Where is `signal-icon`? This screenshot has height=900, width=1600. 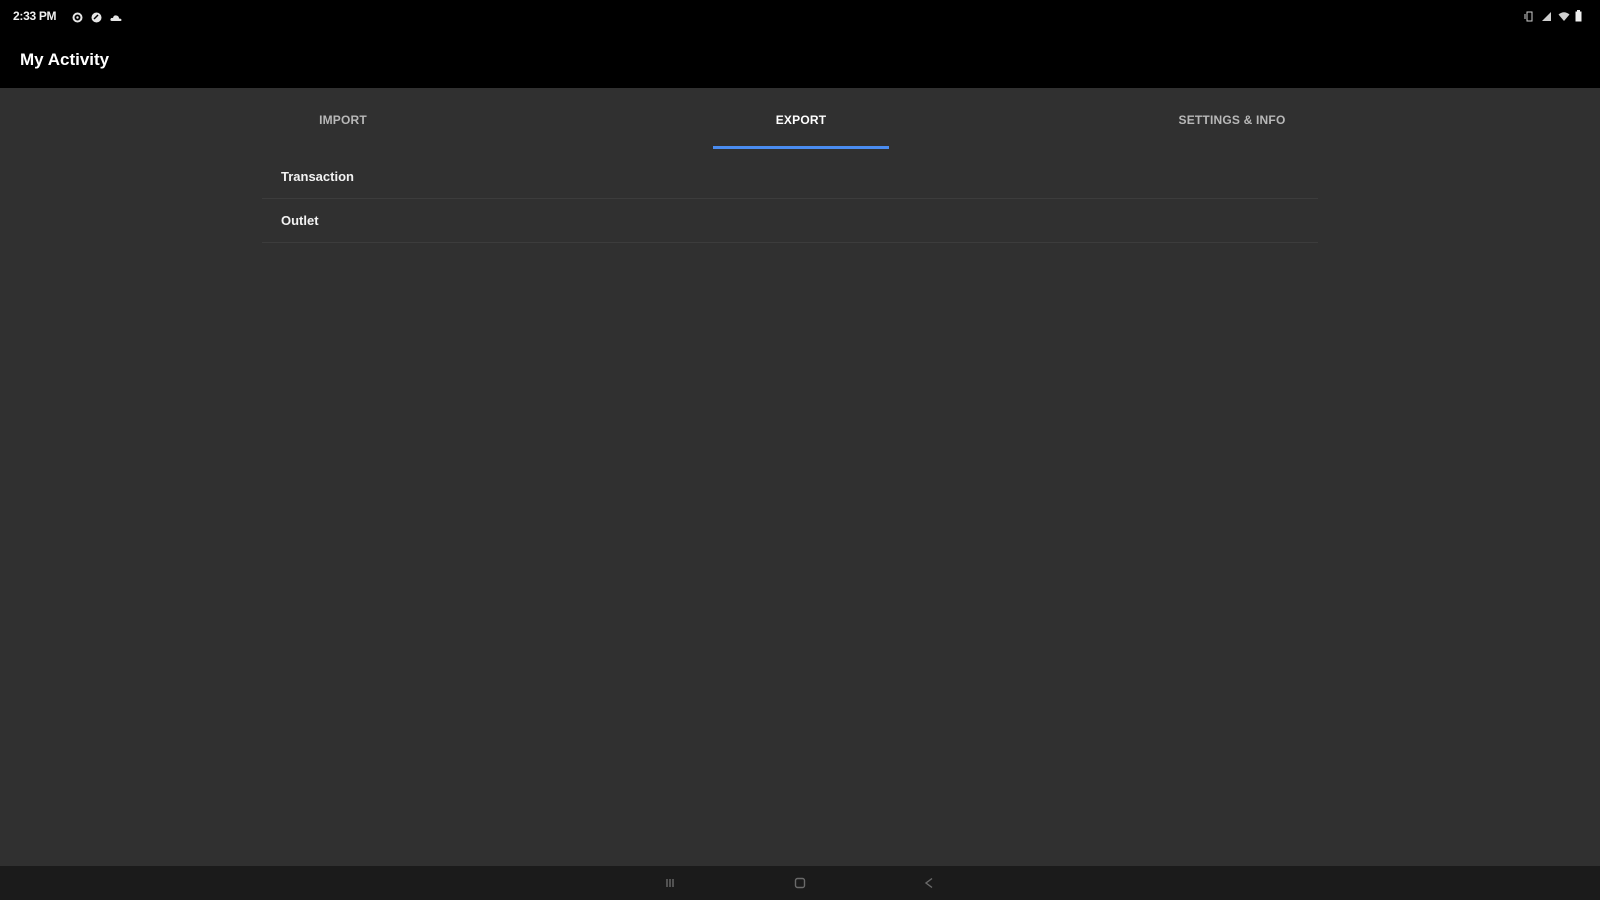 signal-icon is located at coordinates (1546, 15).